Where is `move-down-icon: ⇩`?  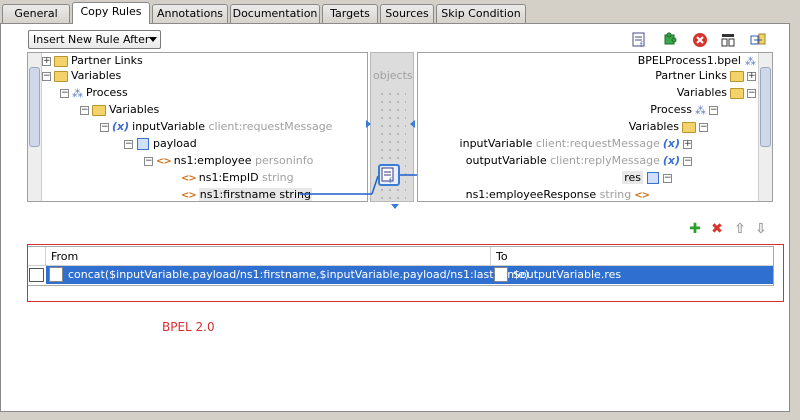 move-down-icon: ⇩ is located at coordinates (761, 229).